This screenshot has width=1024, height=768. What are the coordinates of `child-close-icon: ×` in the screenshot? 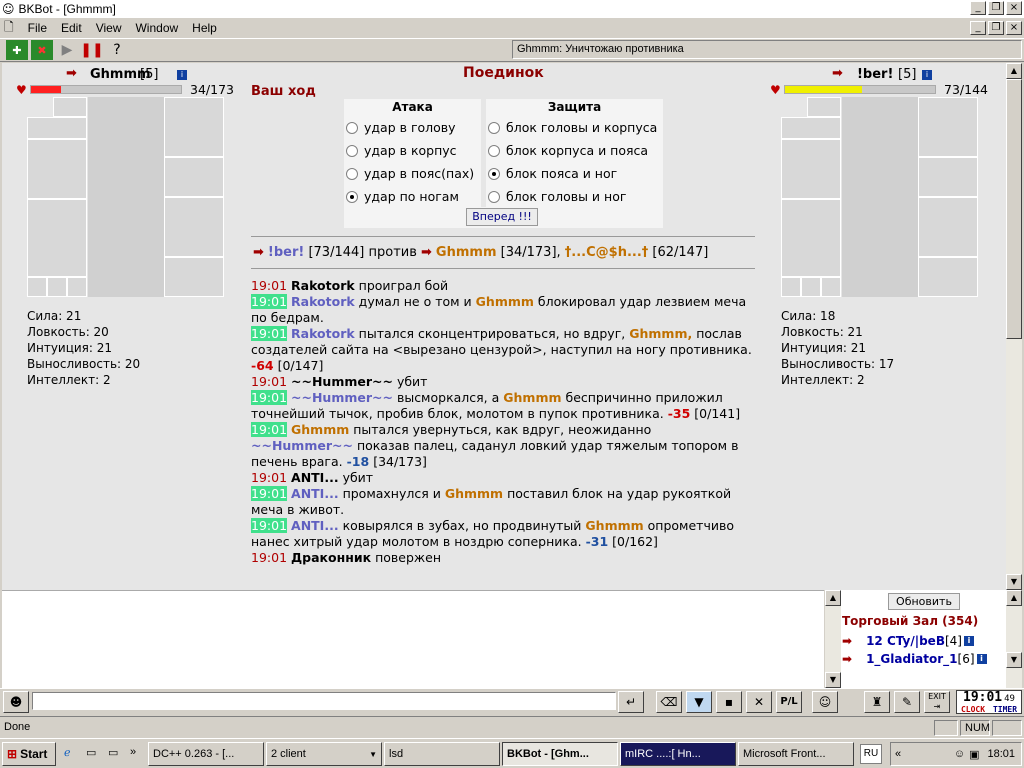 It's located at (1014, 28).